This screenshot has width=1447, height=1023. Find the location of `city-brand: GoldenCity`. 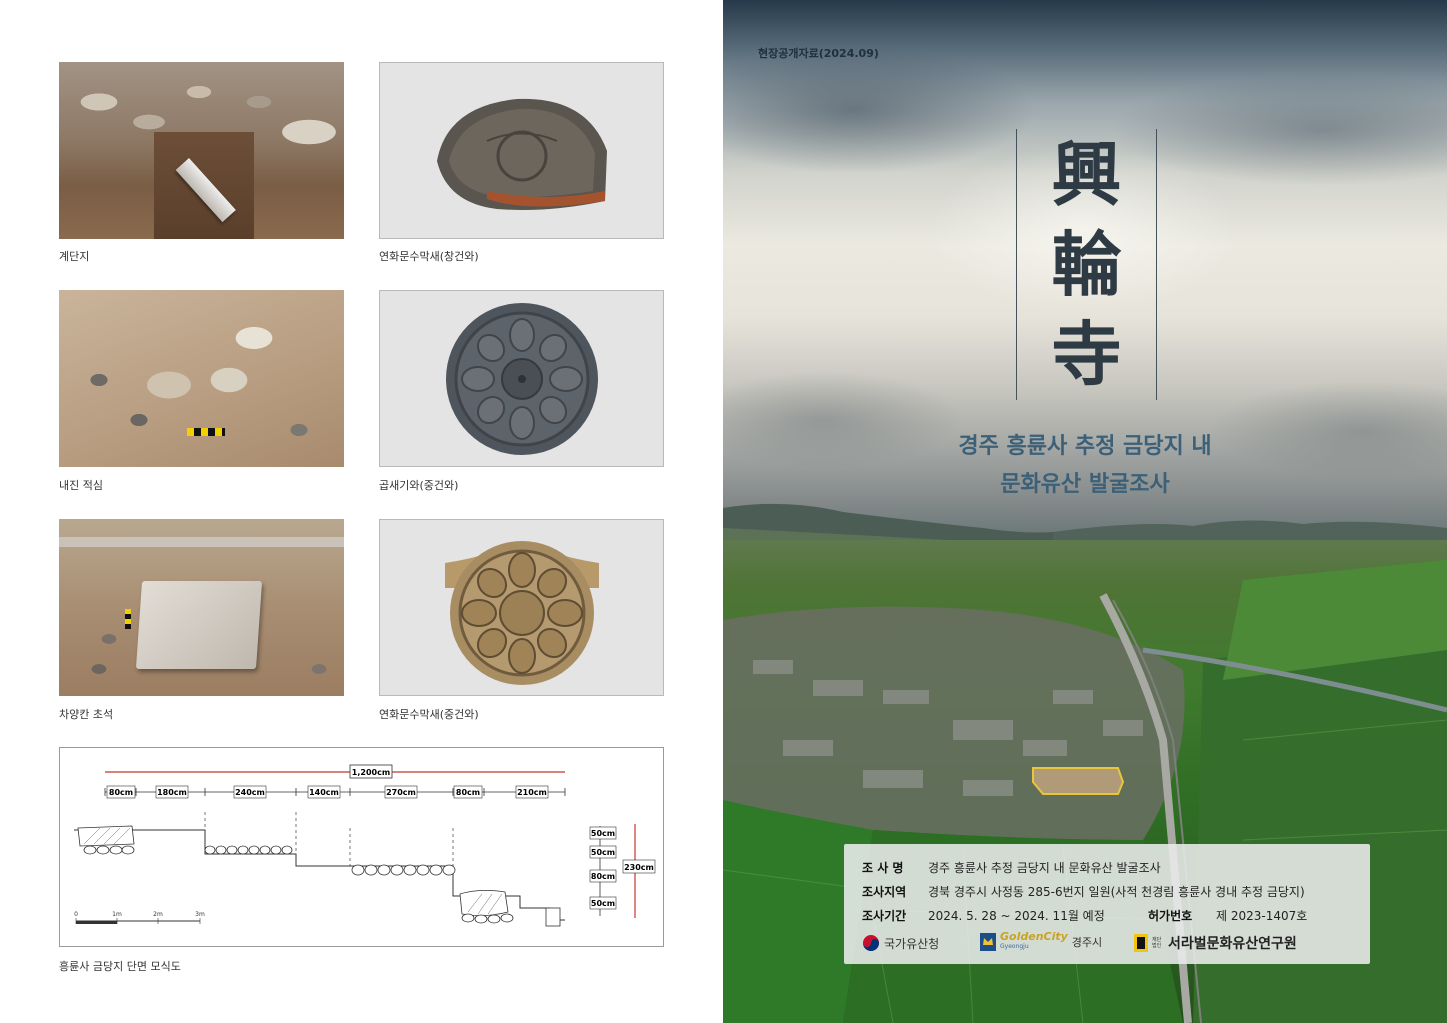

city-brand: GoldenCity is located at coordinates (1034, 936).